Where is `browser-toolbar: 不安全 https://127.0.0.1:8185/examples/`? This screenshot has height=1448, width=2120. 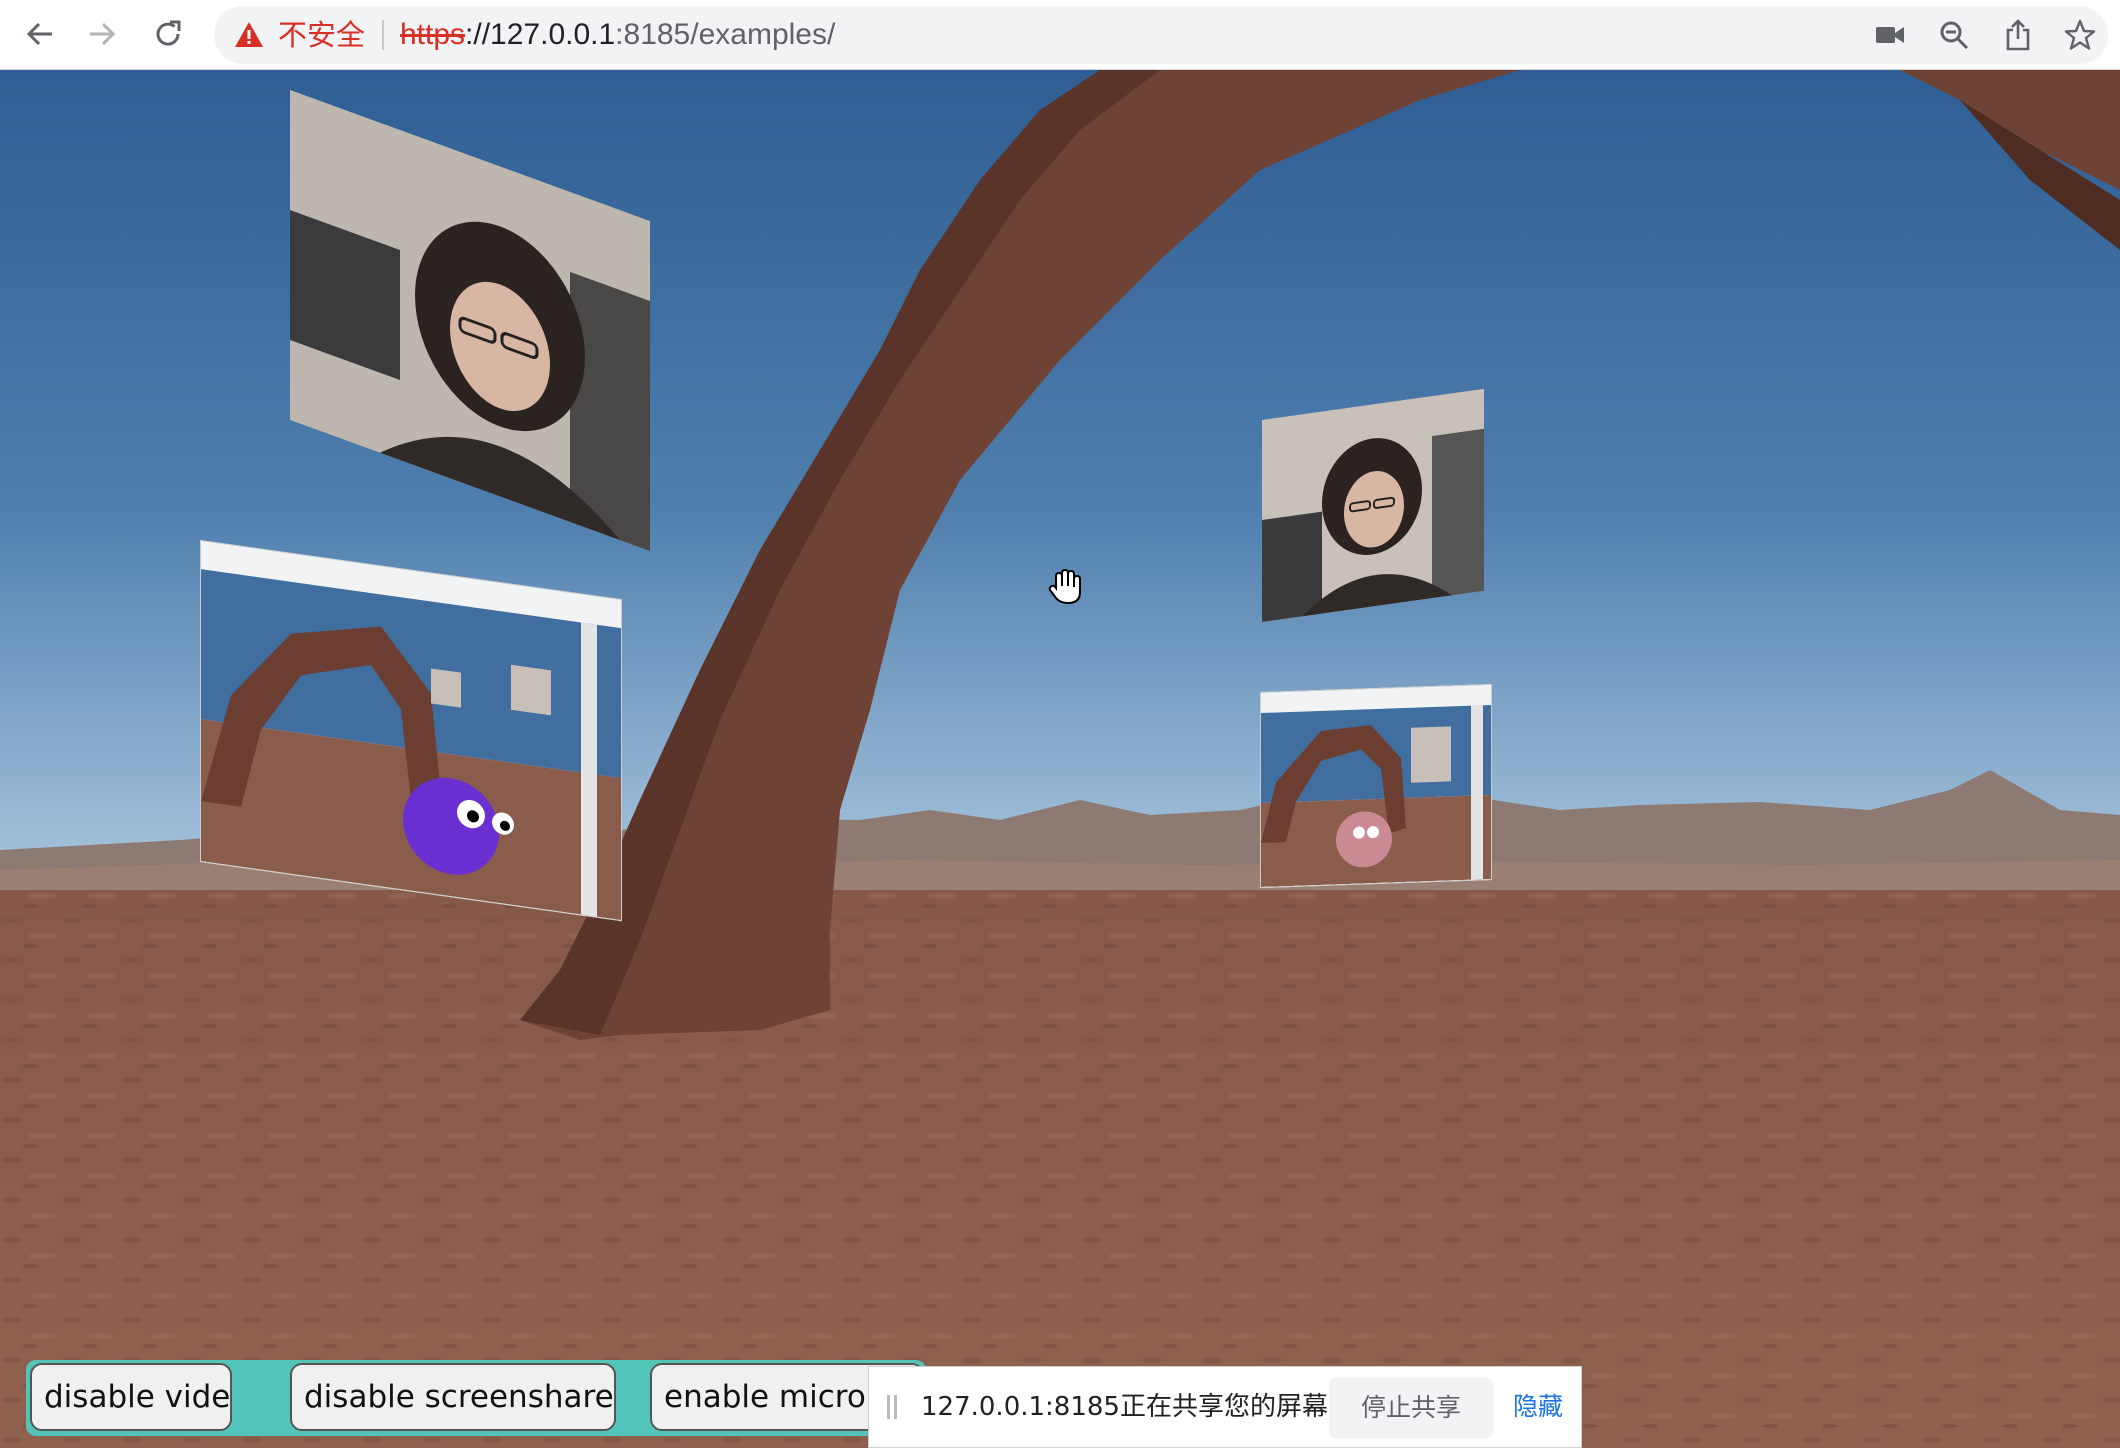 browser-toolbar: 不安全 https://127.0.0.1:8185/examples/ is located at coordinates (1060, 35).